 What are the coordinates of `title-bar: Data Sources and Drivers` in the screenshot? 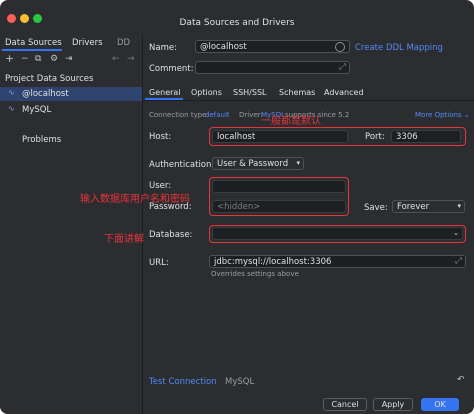 It's located at (237, 17).